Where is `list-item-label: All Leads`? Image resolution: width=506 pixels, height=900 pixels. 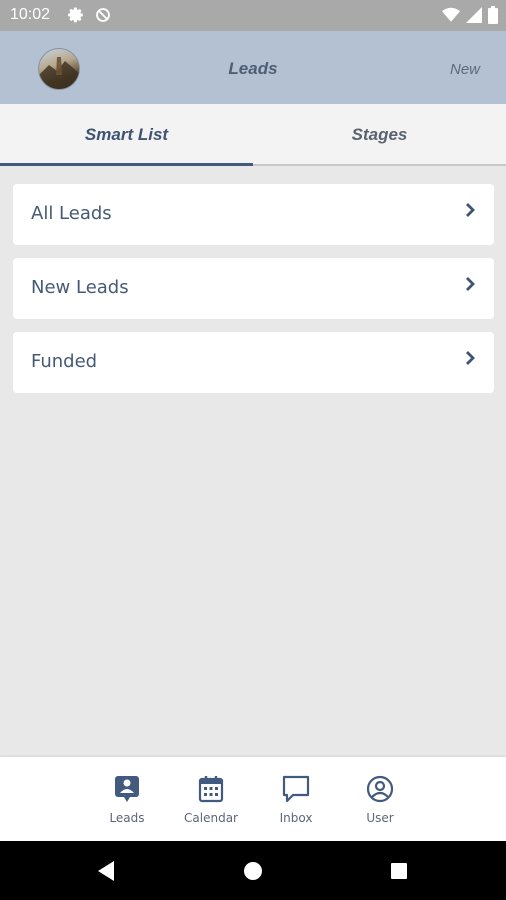
list-item-label: All Leads is located at coordinates (71, 213).